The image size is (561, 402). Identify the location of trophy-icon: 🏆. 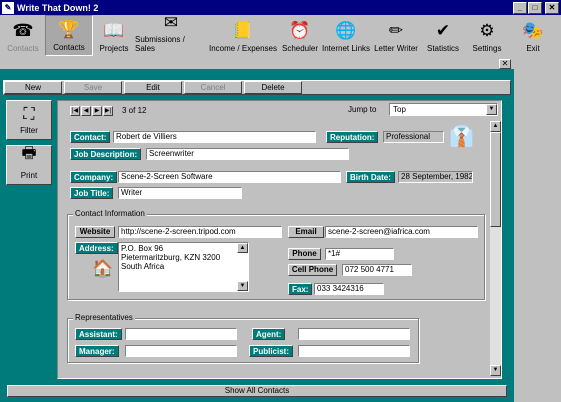
(69, 29).